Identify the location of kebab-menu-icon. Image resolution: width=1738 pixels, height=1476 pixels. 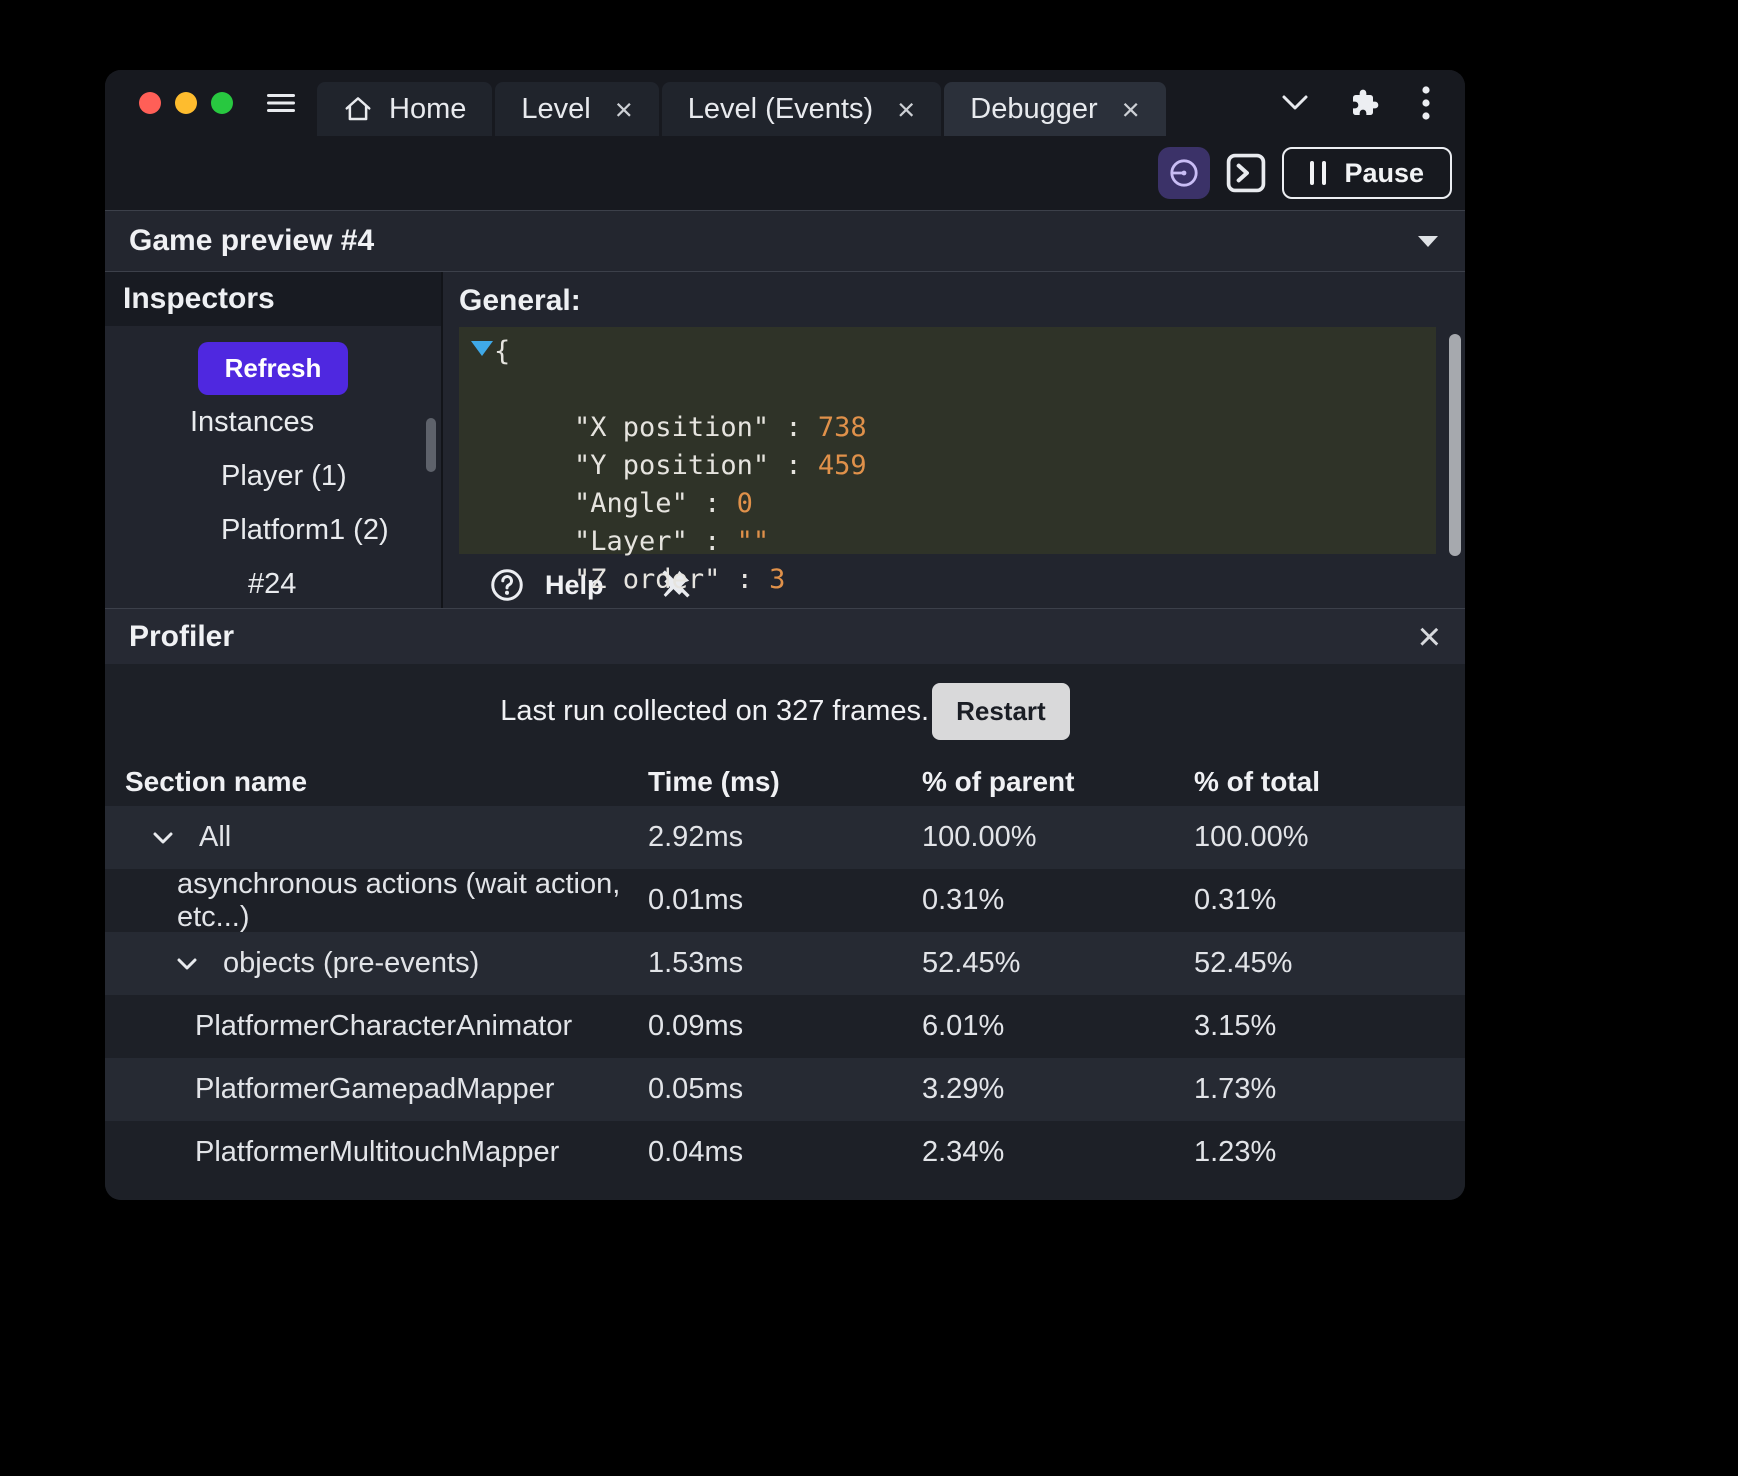
(1426, 103).